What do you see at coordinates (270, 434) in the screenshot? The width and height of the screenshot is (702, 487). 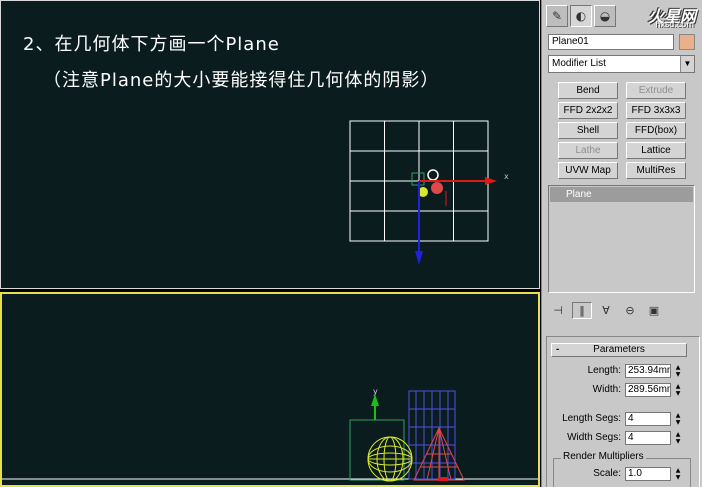 I see `front-viewport-scene: y` at bounding box center [270, 434].